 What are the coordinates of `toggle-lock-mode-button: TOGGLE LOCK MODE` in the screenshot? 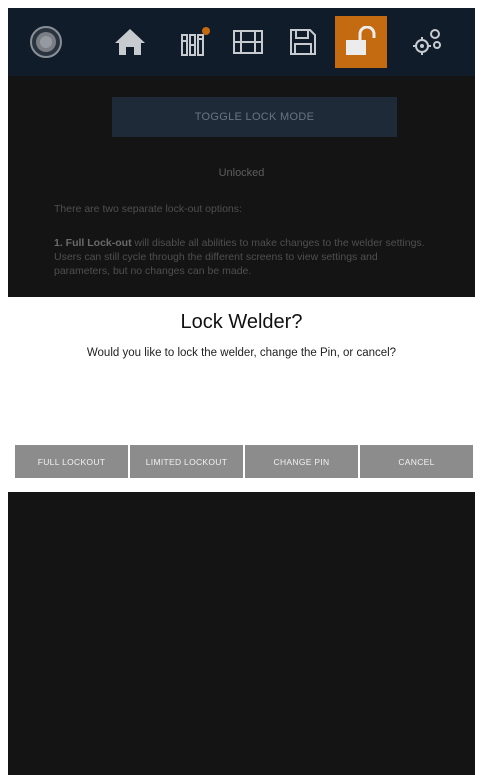 It's located at (254, 117).